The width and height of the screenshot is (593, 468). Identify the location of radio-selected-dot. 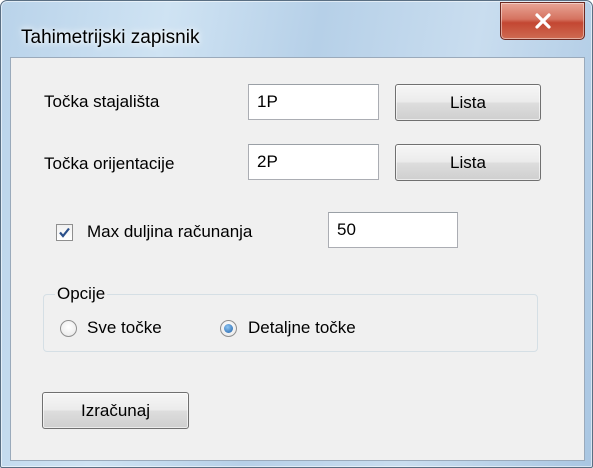
(228, 328).